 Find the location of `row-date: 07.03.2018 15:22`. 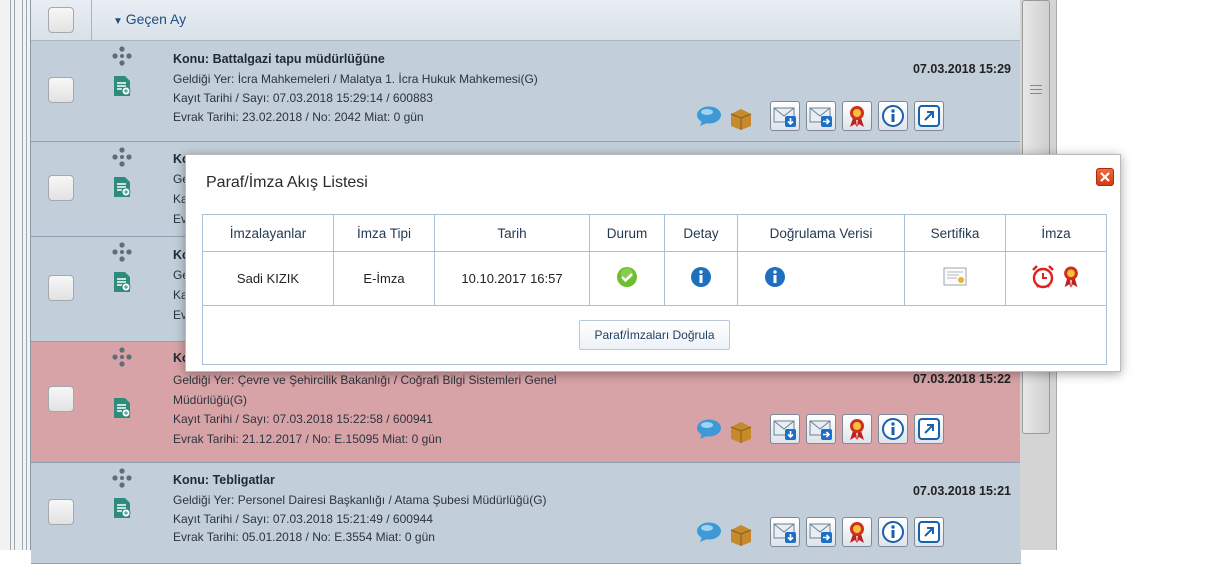

row-date: 07.03.2018 15:22 is located at coordinates (961, 379).